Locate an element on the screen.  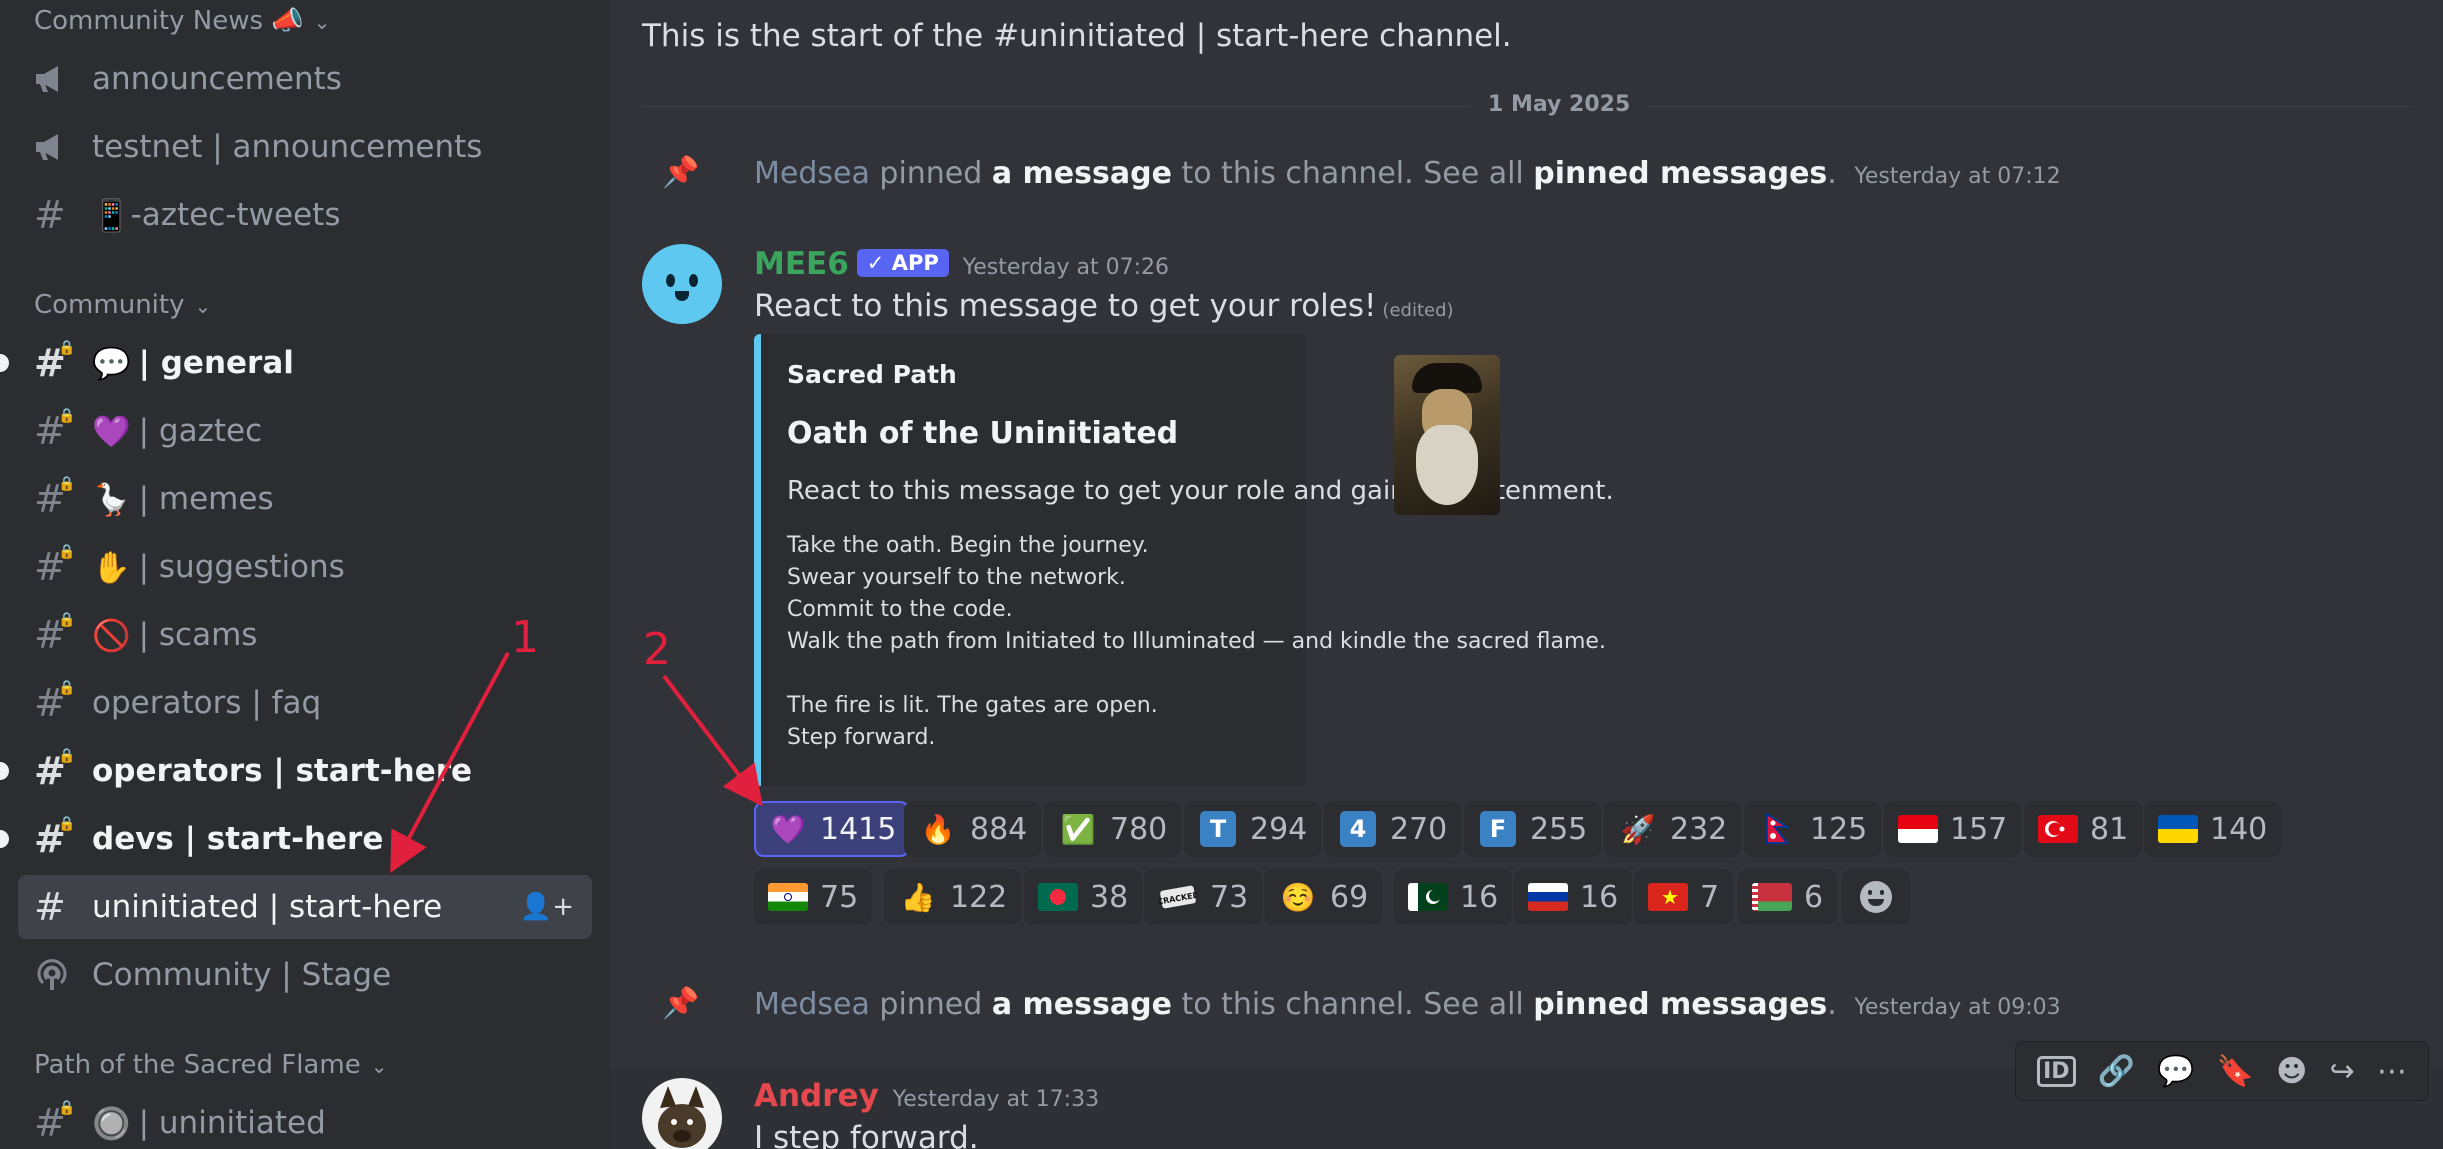
channel-testnet-announcements: testnet | announcements is located at coordinates (305, 147).